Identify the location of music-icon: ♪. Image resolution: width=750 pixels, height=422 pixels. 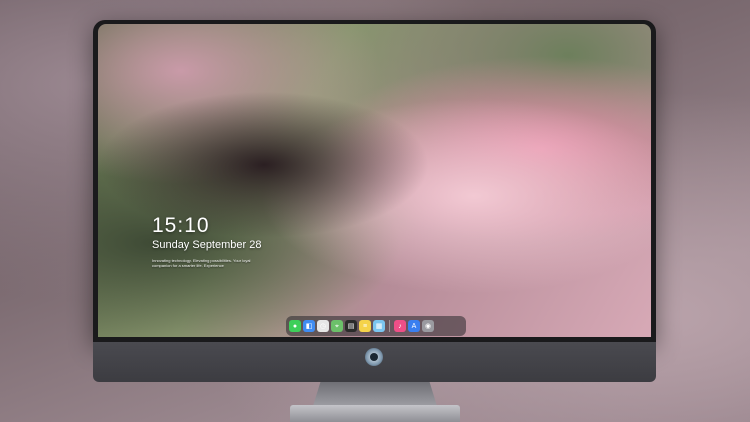
(400, 326).